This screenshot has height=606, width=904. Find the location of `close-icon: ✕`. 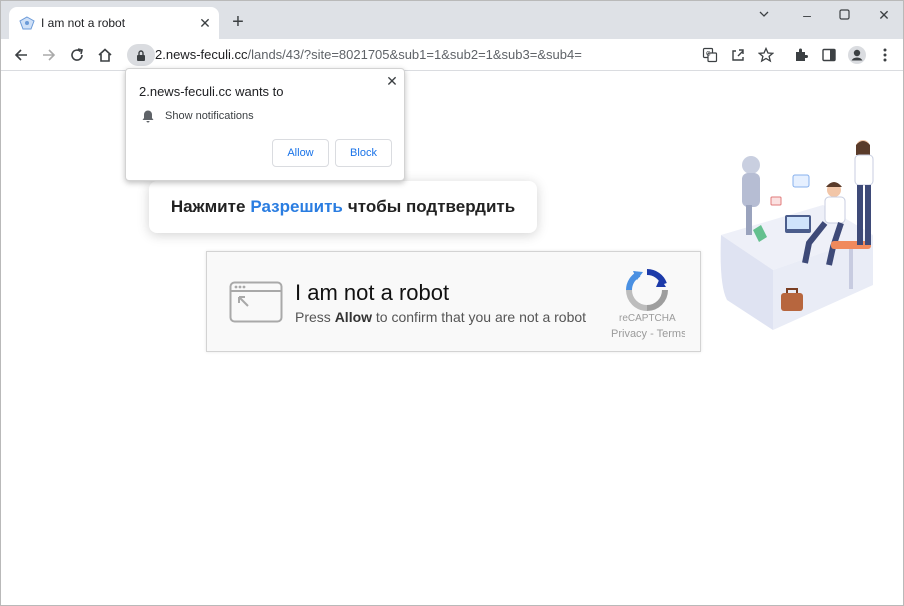

close-icon: ✕ is located at coordinates (392, 81).